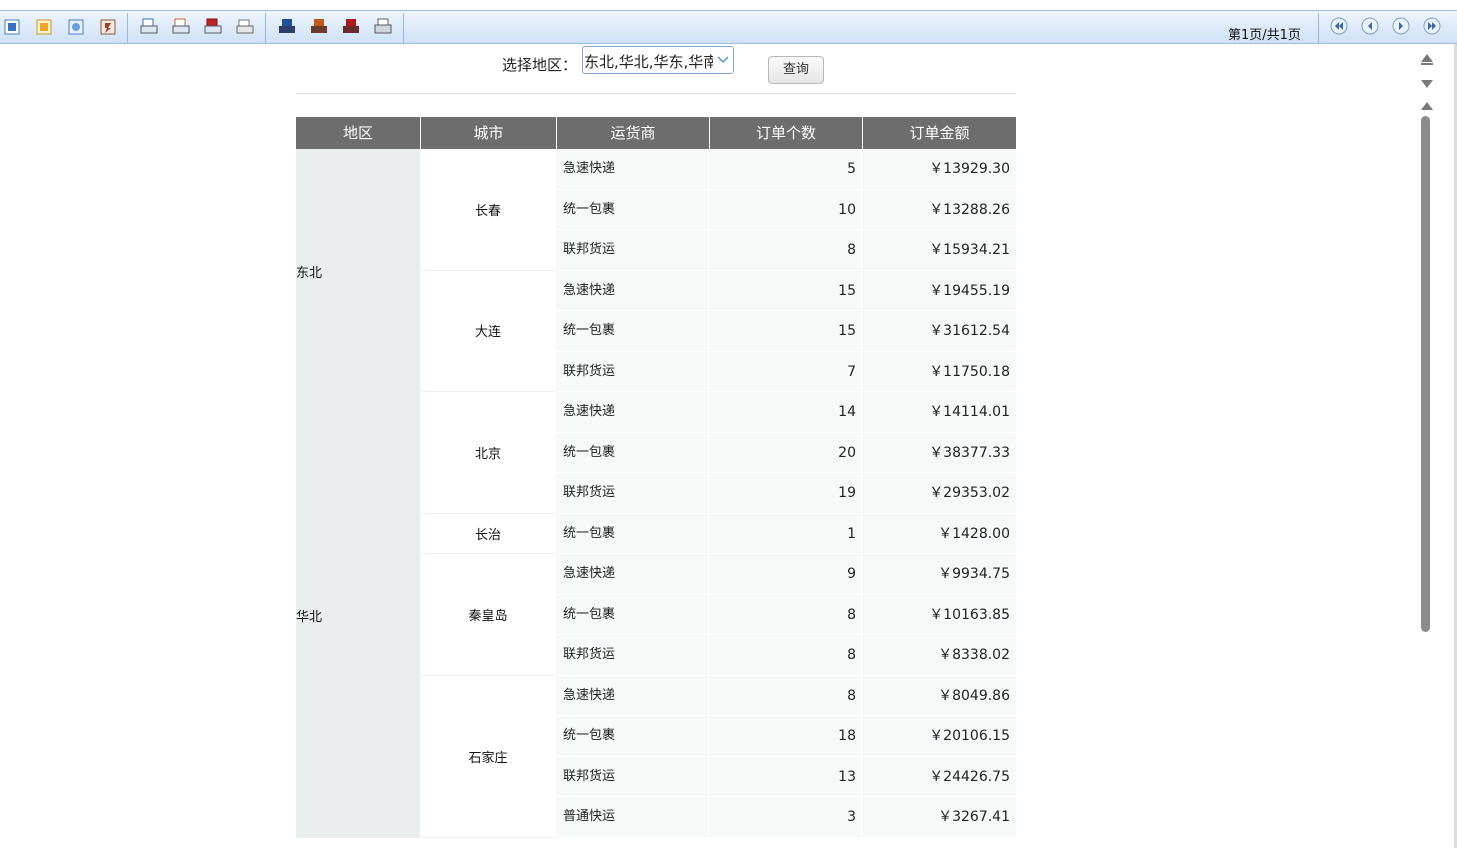 The image size is (1457, 848). Describe the element at coordinates (939, 736) in the screenshot. I see `order-amount-cell: ￥20106.15` at that location.